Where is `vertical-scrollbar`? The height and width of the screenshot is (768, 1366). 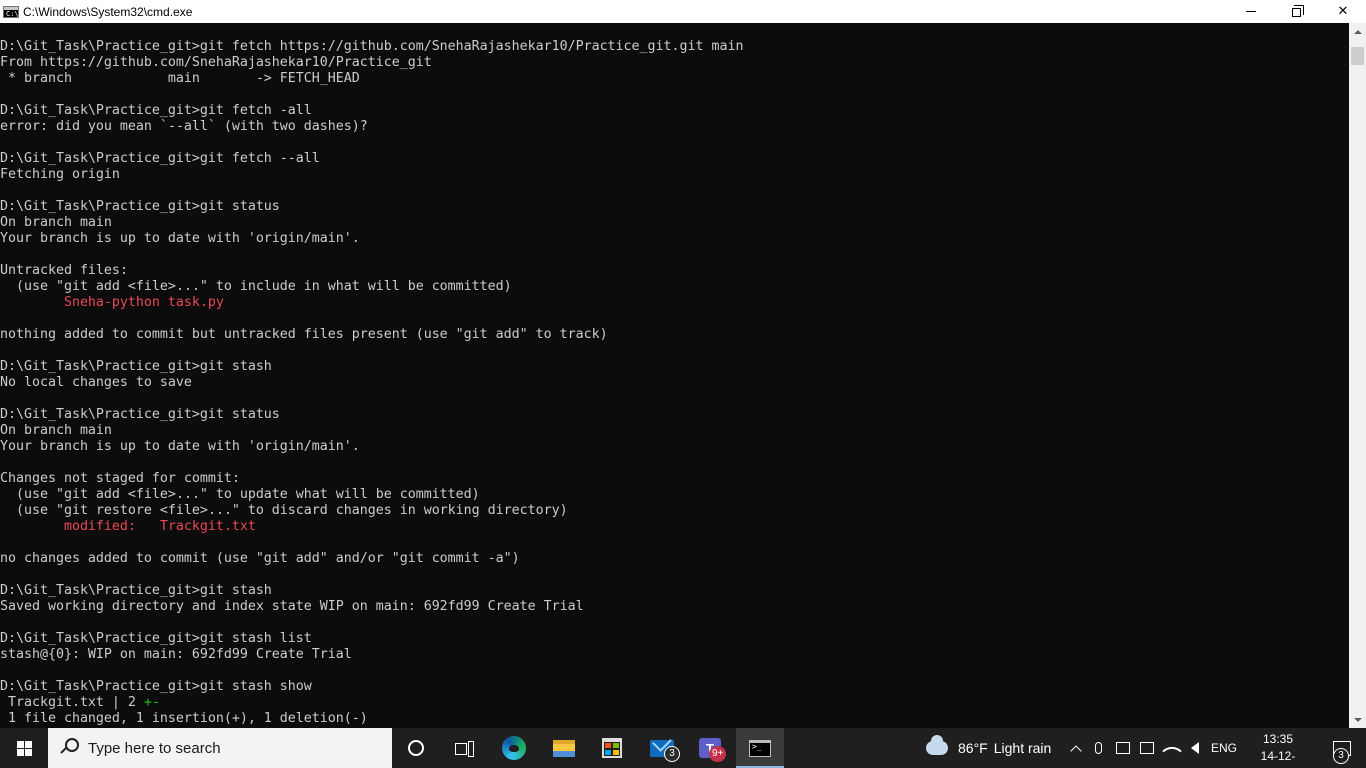
vertical-scrollbar is located at coordinates (1357, 375).